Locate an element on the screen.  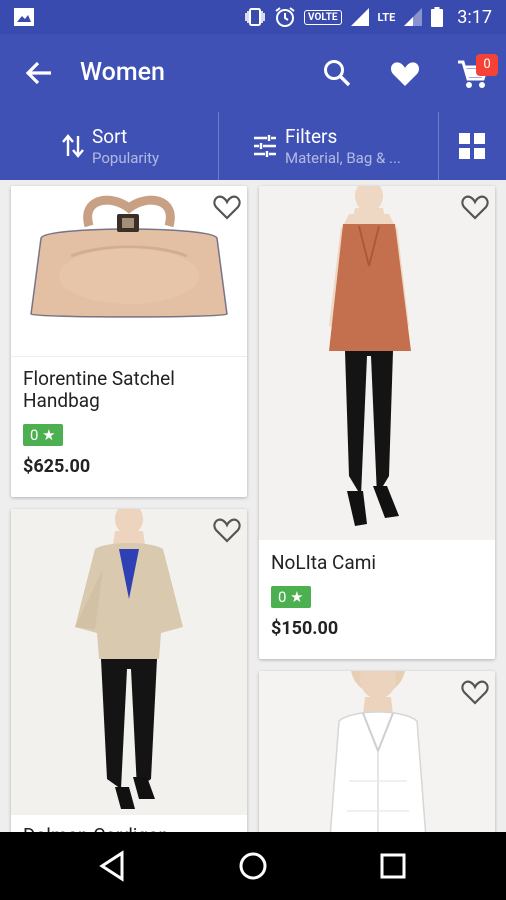
alarm-icon is located at coordinates (285, 17).